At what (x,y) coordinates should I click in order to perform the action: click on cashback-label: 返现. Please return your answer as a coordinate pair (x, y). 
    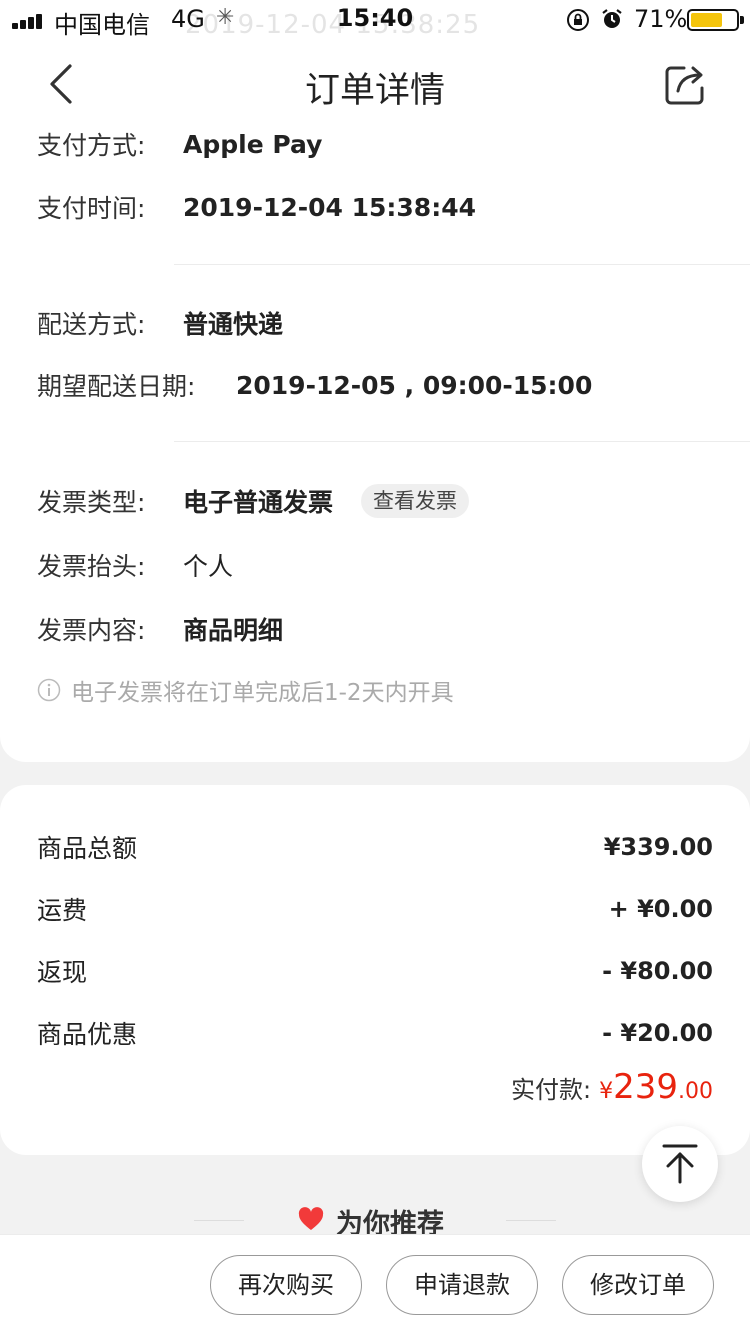
    Looking at the image, I should click on (62, 972).